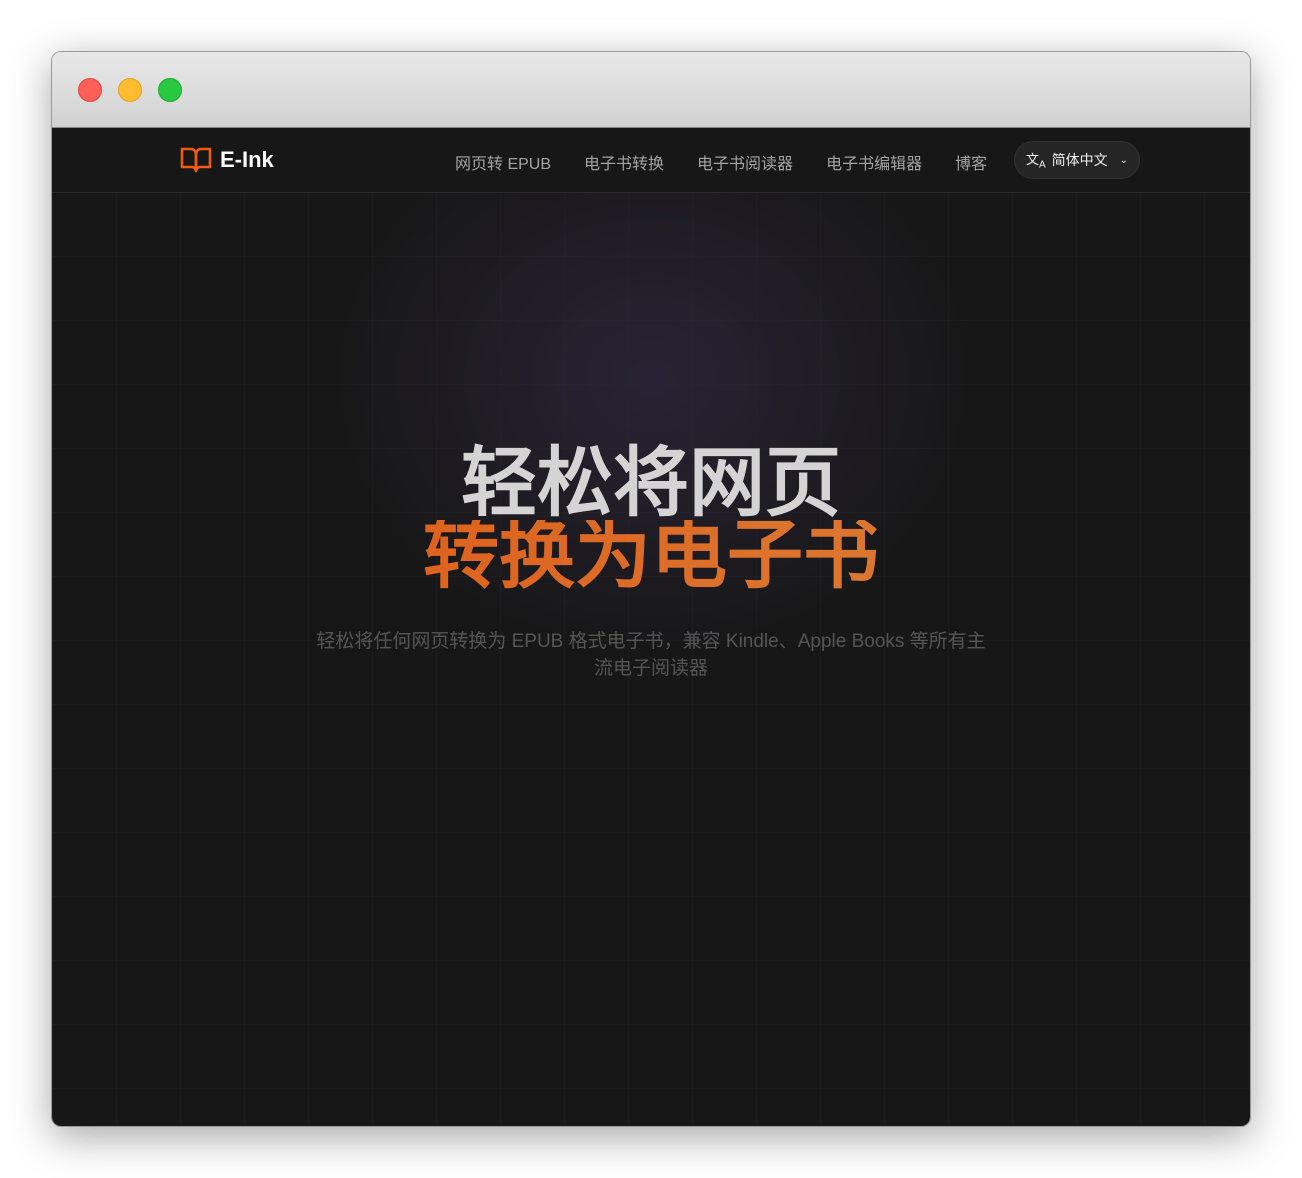 The height and width of the screenshot is (1178, 1302). Describe the element at coordinates (745, 162) in the screenshot. I see `nav-link-ebook-reader: 电子书阅读器` at that location.